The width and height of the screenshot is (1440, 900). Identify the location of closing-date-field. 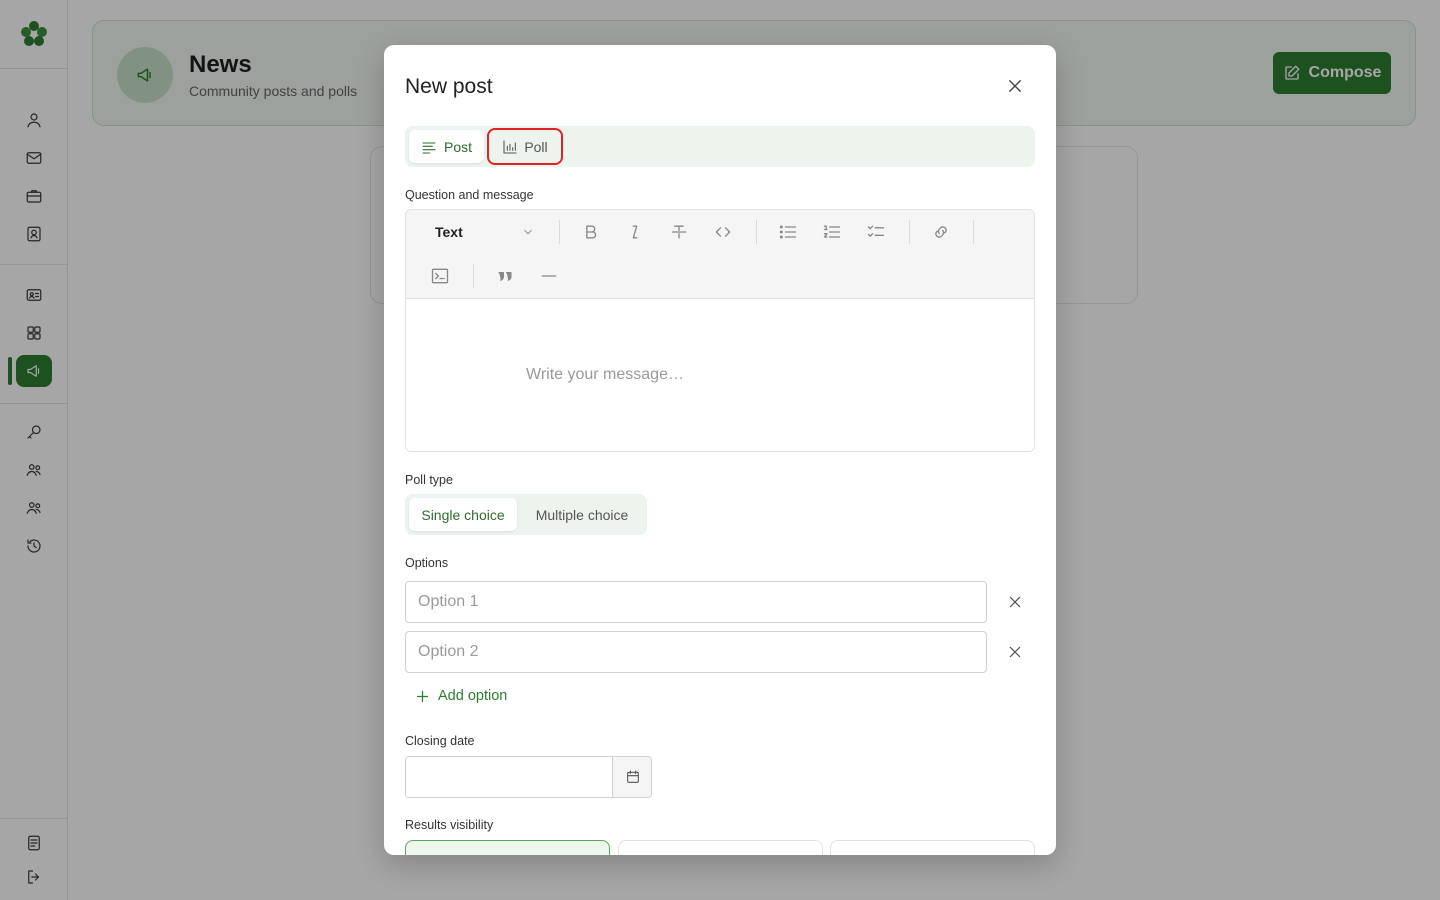
(528, 777).